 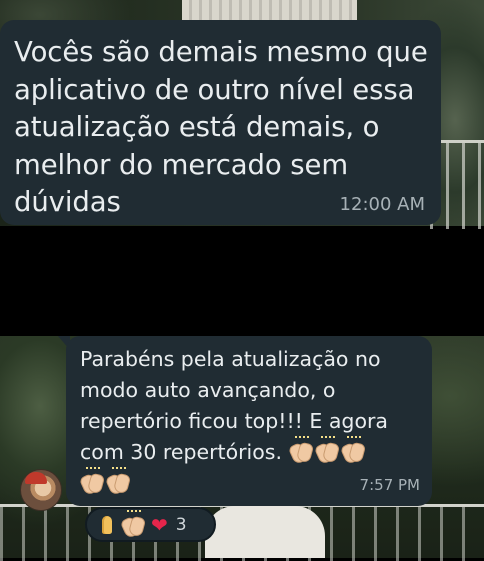 What do you see at coordinates (269, 11) in the screenshot?
I see `background-curtain` at bounding box center [269, 11].